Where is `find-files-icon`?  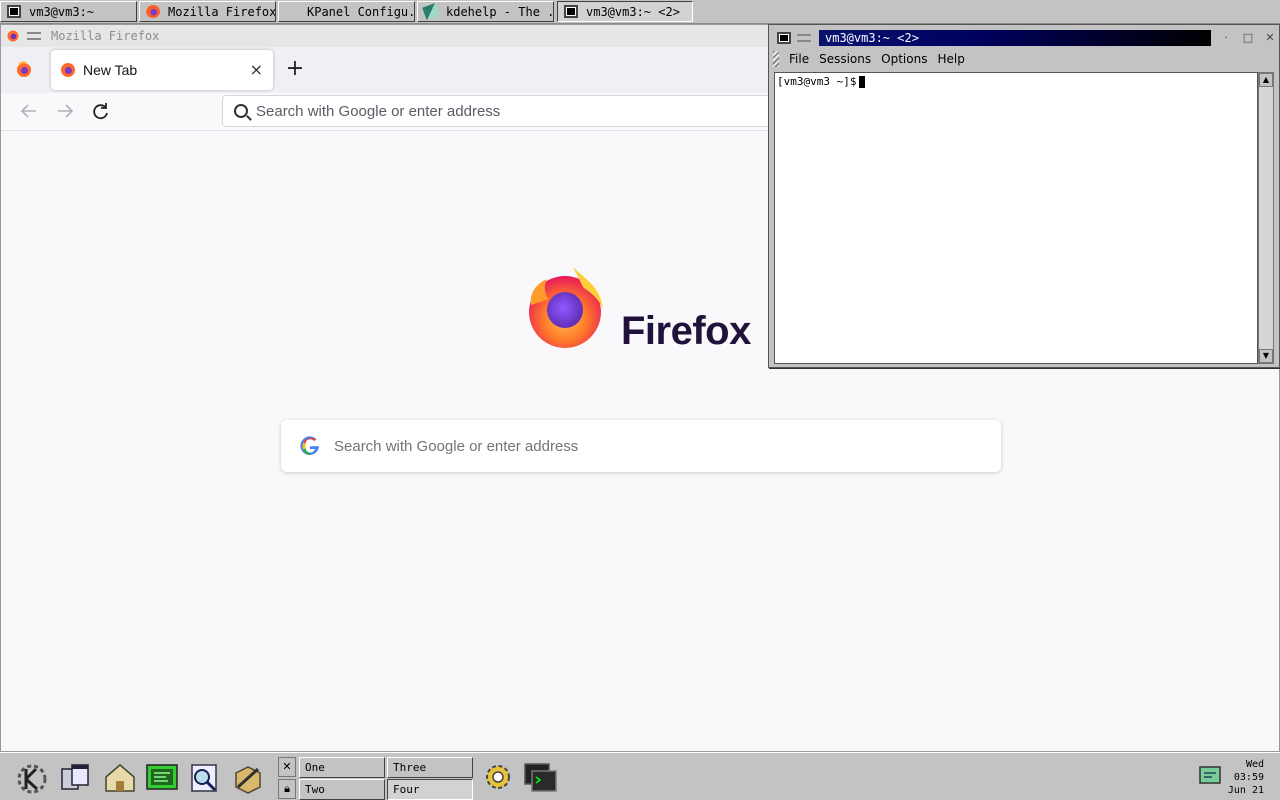
find-files-icon is located at coordinates (204, 777).